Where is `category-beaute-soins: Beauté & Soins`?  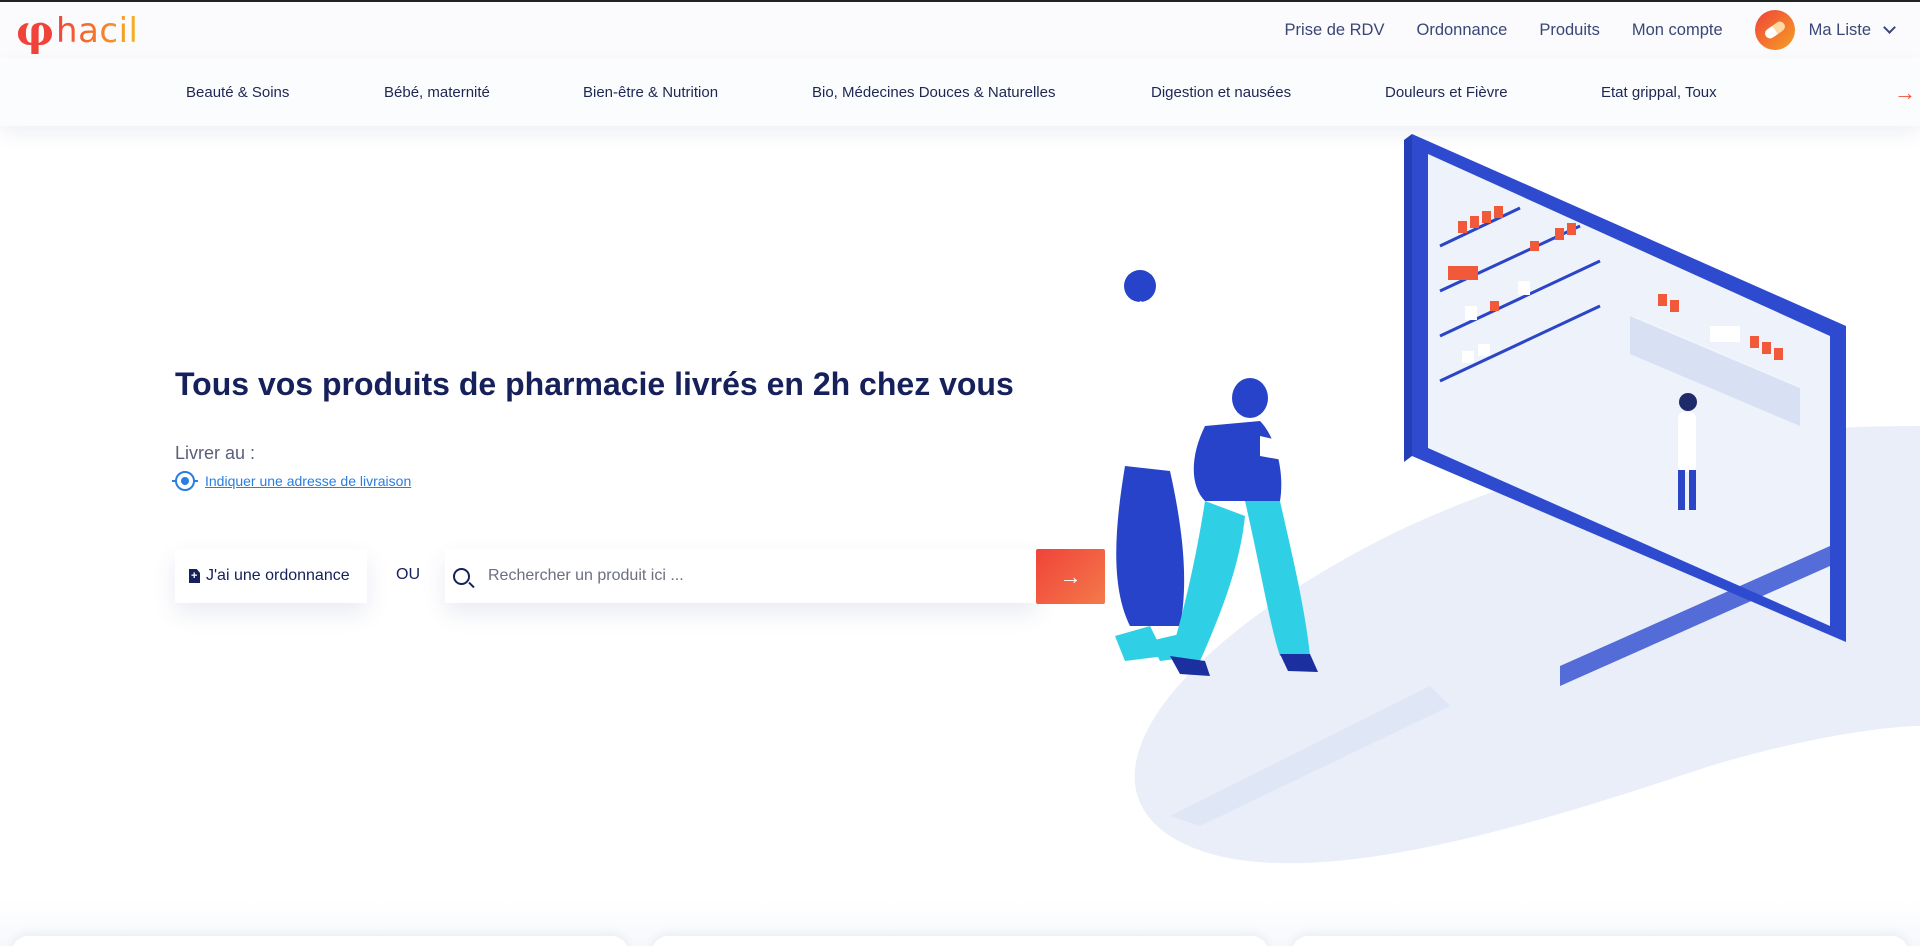 category-beaute-soins: Beauté & Soins is located at coordinates (237, 92).